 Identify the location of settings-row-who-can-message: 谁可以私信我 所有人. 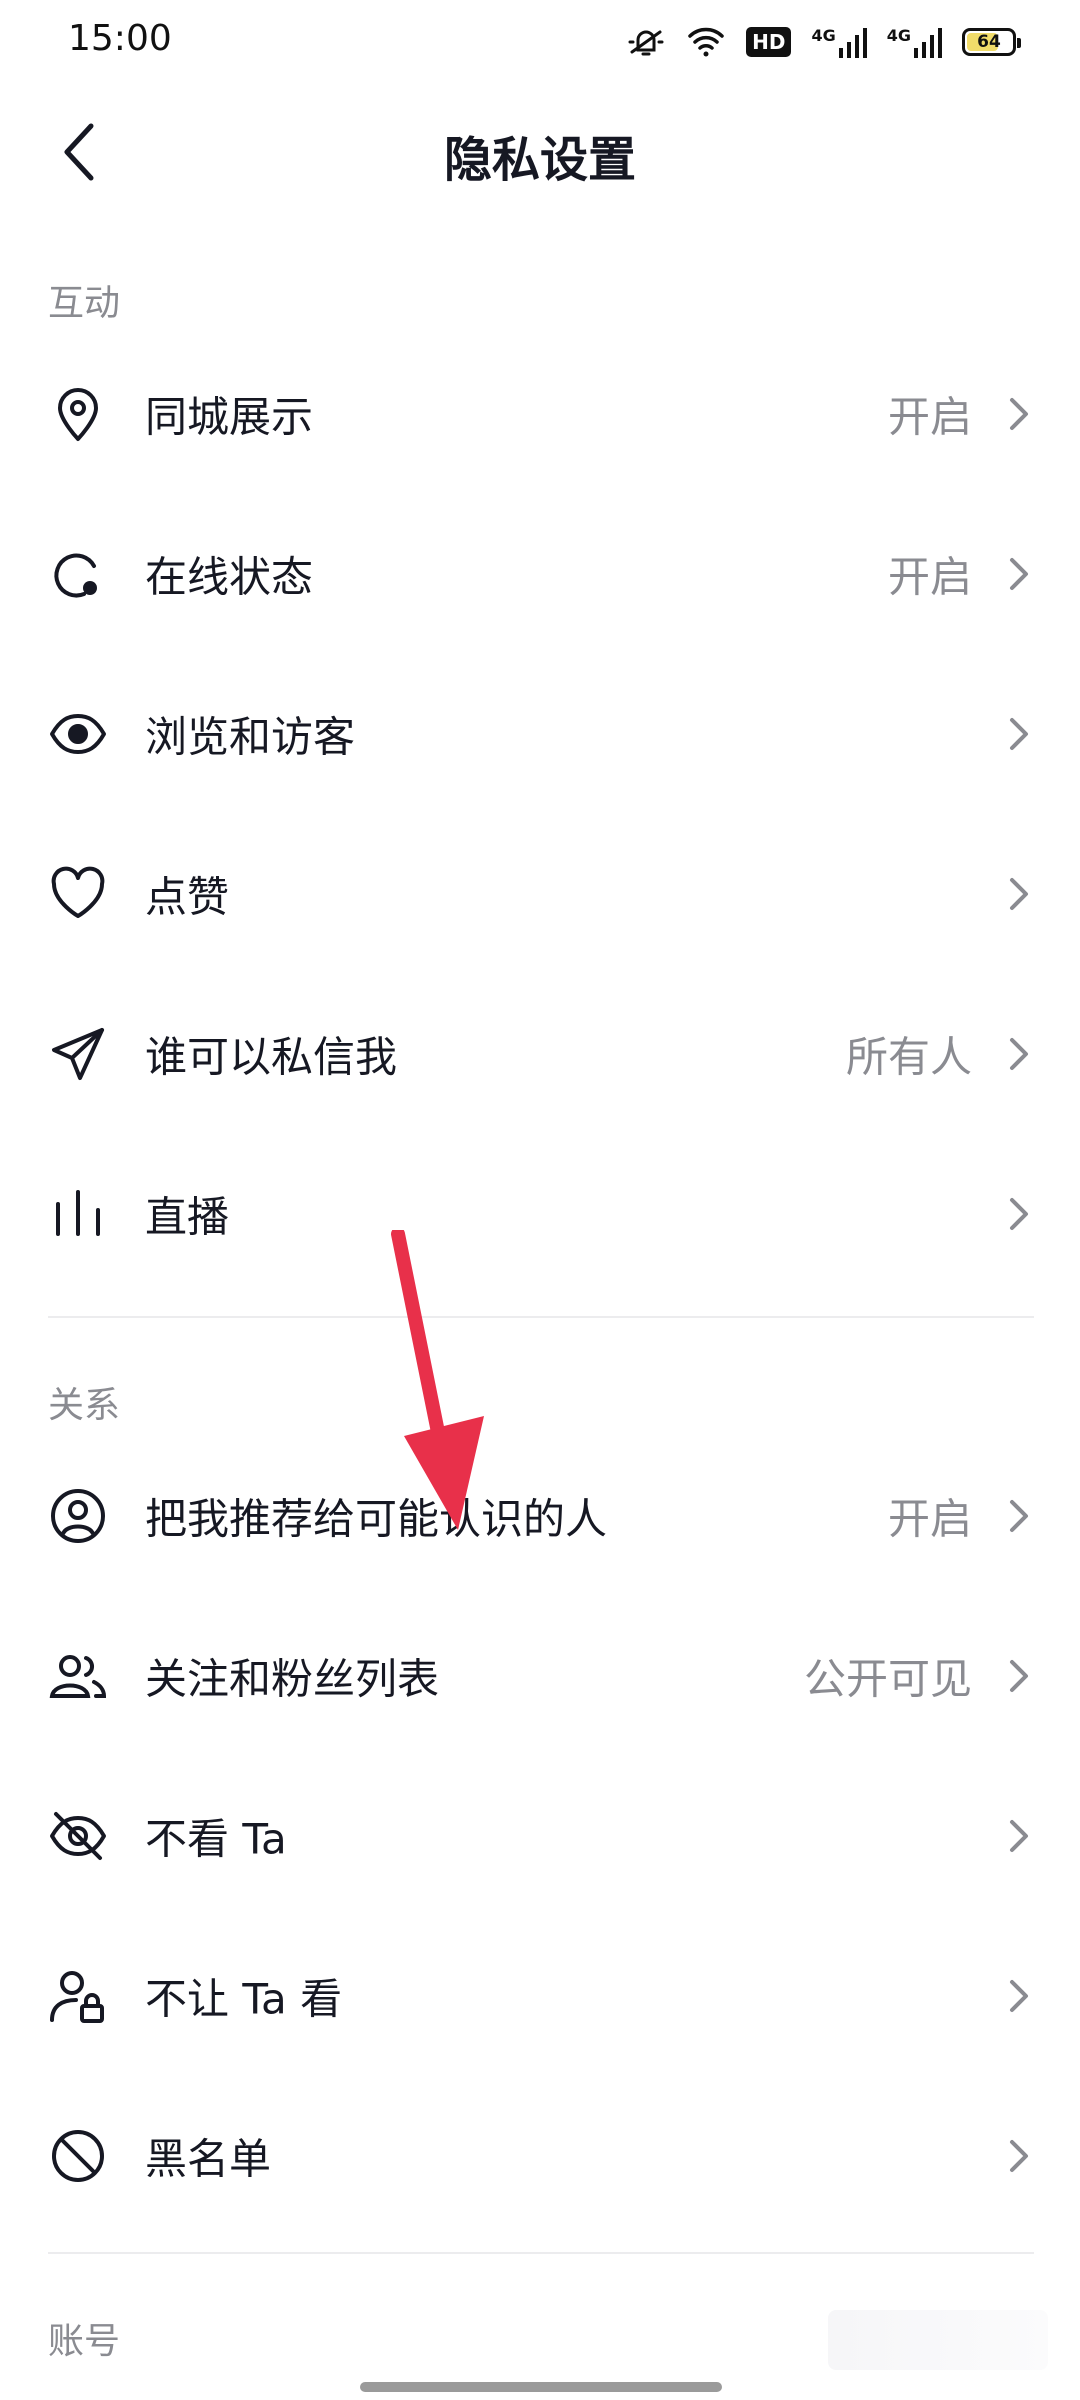
(540, 1054).